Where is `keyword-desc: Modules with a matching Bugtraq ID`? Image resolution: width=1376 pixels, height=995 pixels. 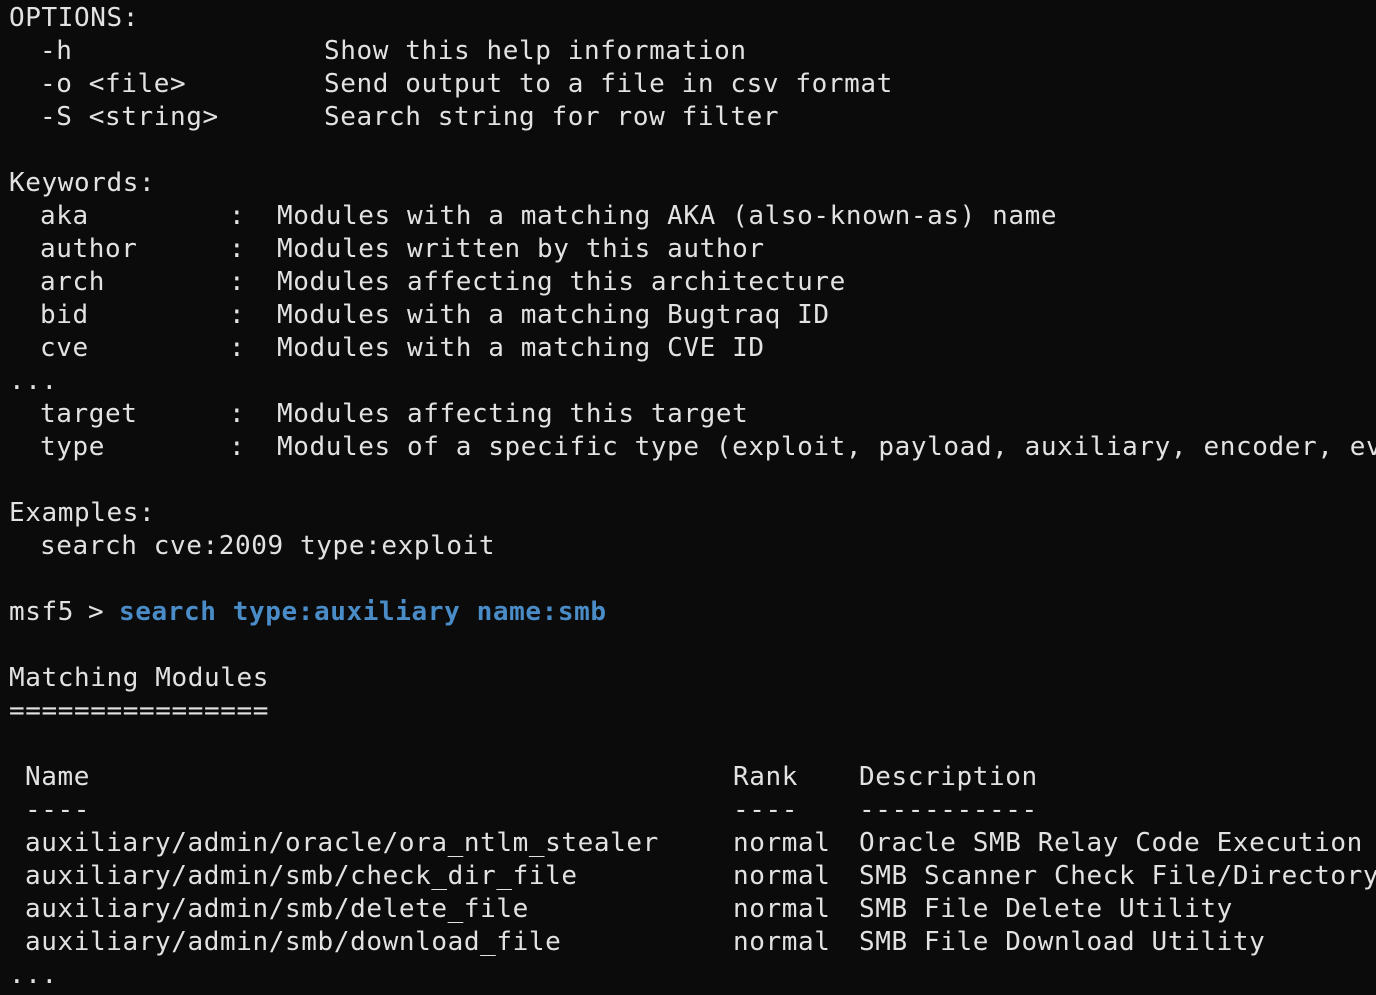
keyword-desc: Modules with a matching Bugtraq ID is located at coordinates (553, 315).